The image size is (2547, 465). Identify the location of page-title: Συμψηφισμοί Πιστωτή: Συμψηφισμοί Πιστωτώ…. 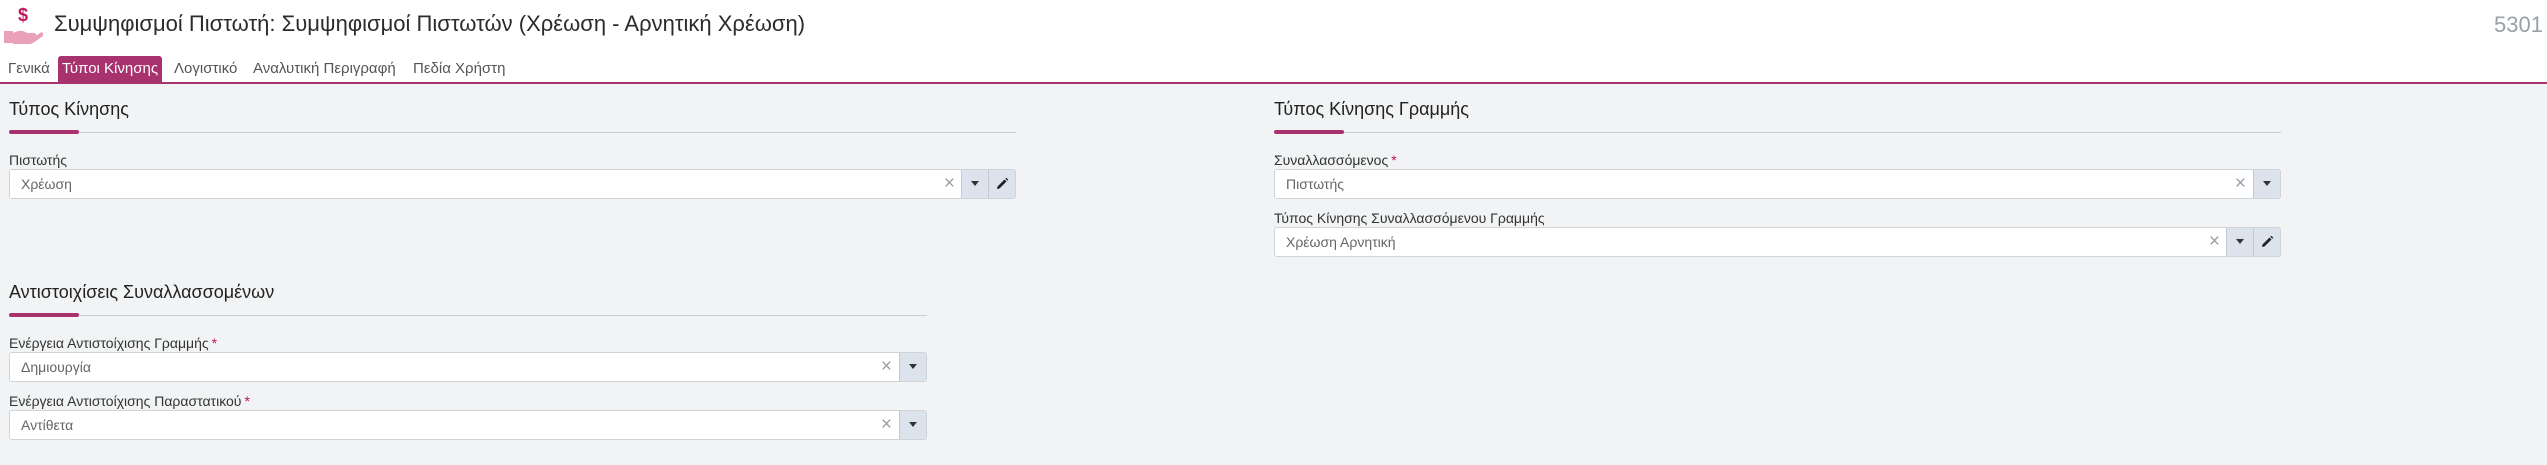
(430, 23).